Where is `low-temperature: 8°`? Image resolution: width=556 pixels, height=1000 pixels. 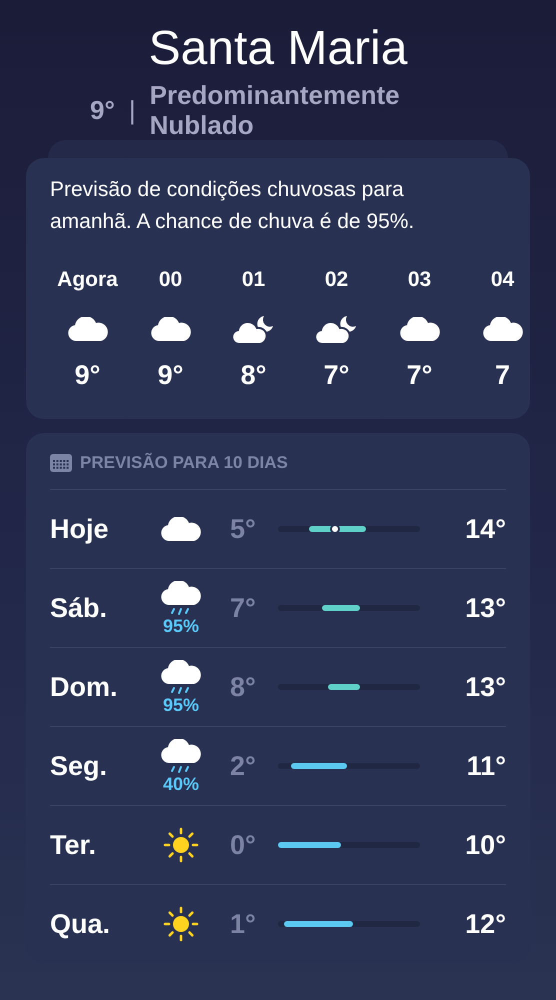
low-temperature: 8° is located at coordinates (243, 687).